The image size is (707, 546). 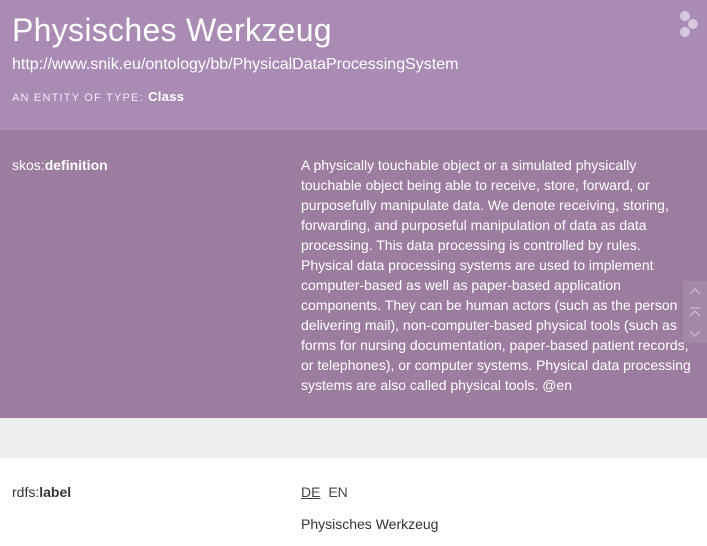 What do you see at coordinates (76, 165) in the screenshot?
I see `definition-predicate-name: definition` at bounding box center [76, 165].